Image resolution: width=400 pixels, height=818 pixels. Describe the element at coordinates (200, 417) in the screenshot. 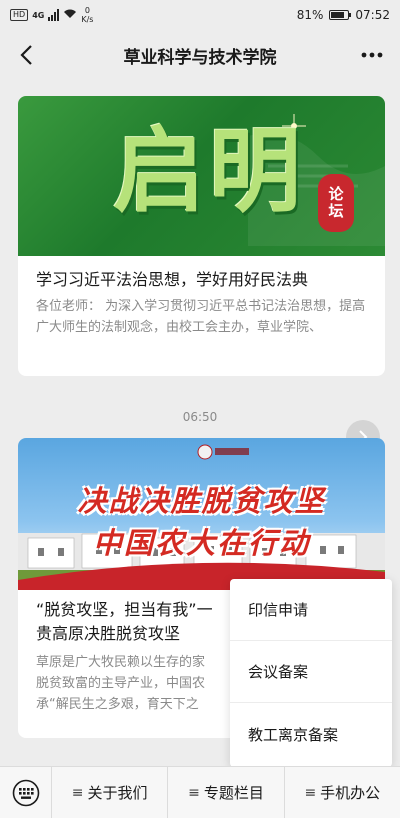

I see `time-separator: 06:50` at that location.